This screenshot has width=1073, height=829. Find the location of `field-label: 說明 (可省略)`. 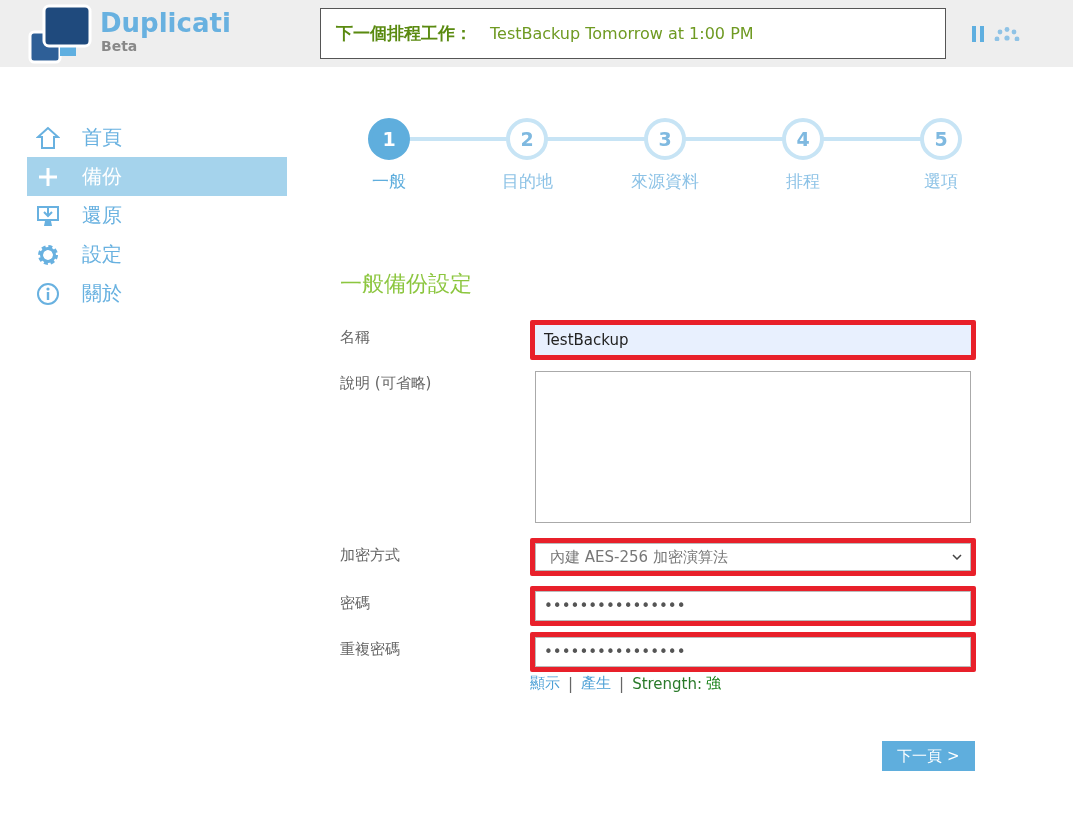

field-label: 說明 (可省略) is located at coordinates (386, 383).